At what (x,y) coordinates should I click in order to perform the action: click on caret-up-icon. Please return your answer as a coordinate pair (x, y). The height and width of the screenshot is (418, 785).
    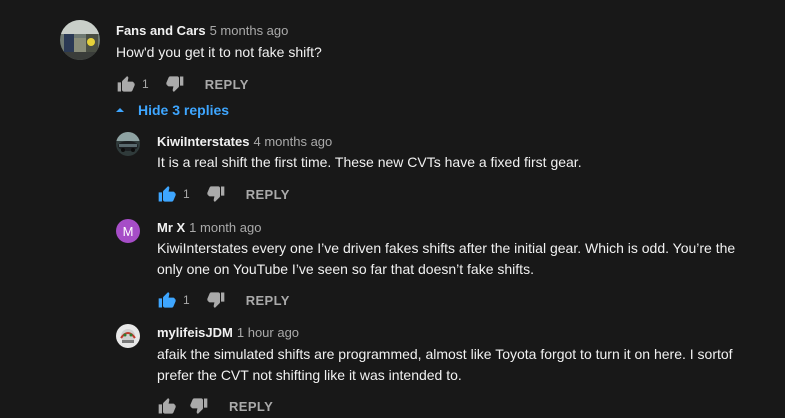
    Looking at the image, I should click on (120, 110).